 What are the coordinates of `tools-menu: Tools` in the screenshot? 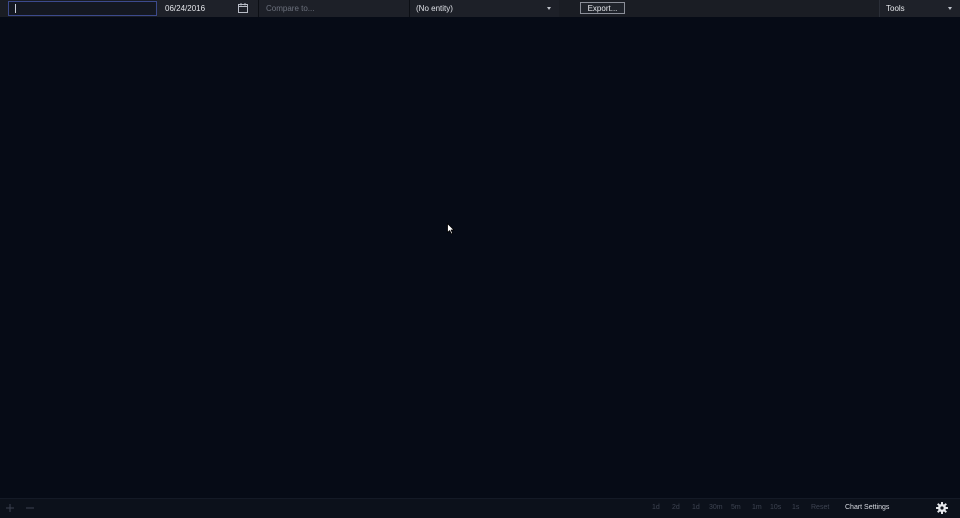 It's located at (919, 8).